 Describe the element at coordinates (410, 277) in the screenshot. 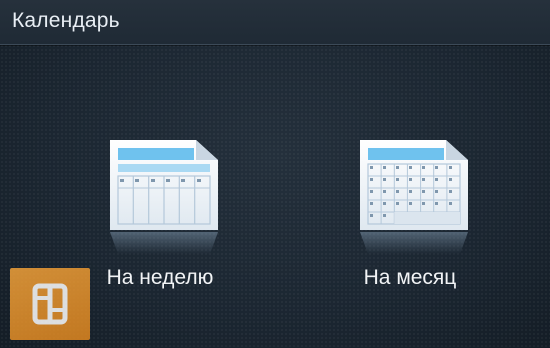

I see `month-view-label: На месяц` at that location.